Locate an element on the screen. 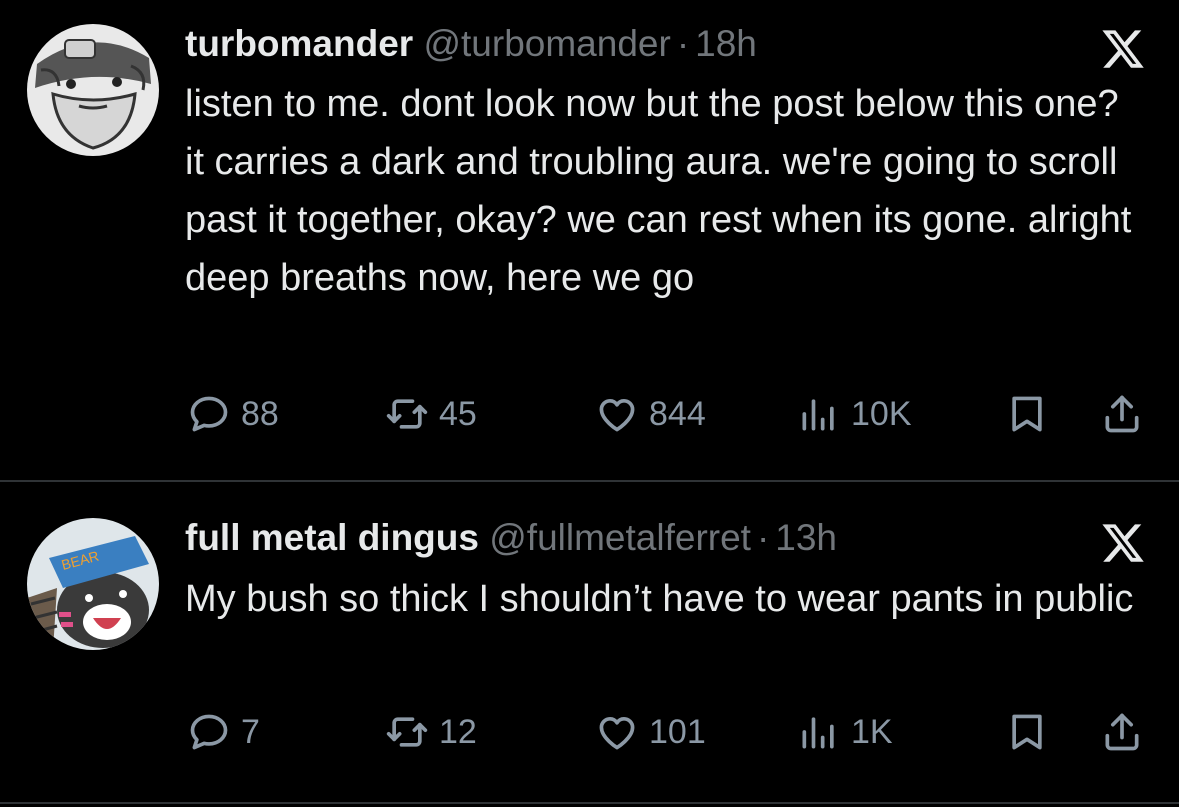 The image size is (1179, 807). timestamp: 13h is located at coordinates (806, 537).